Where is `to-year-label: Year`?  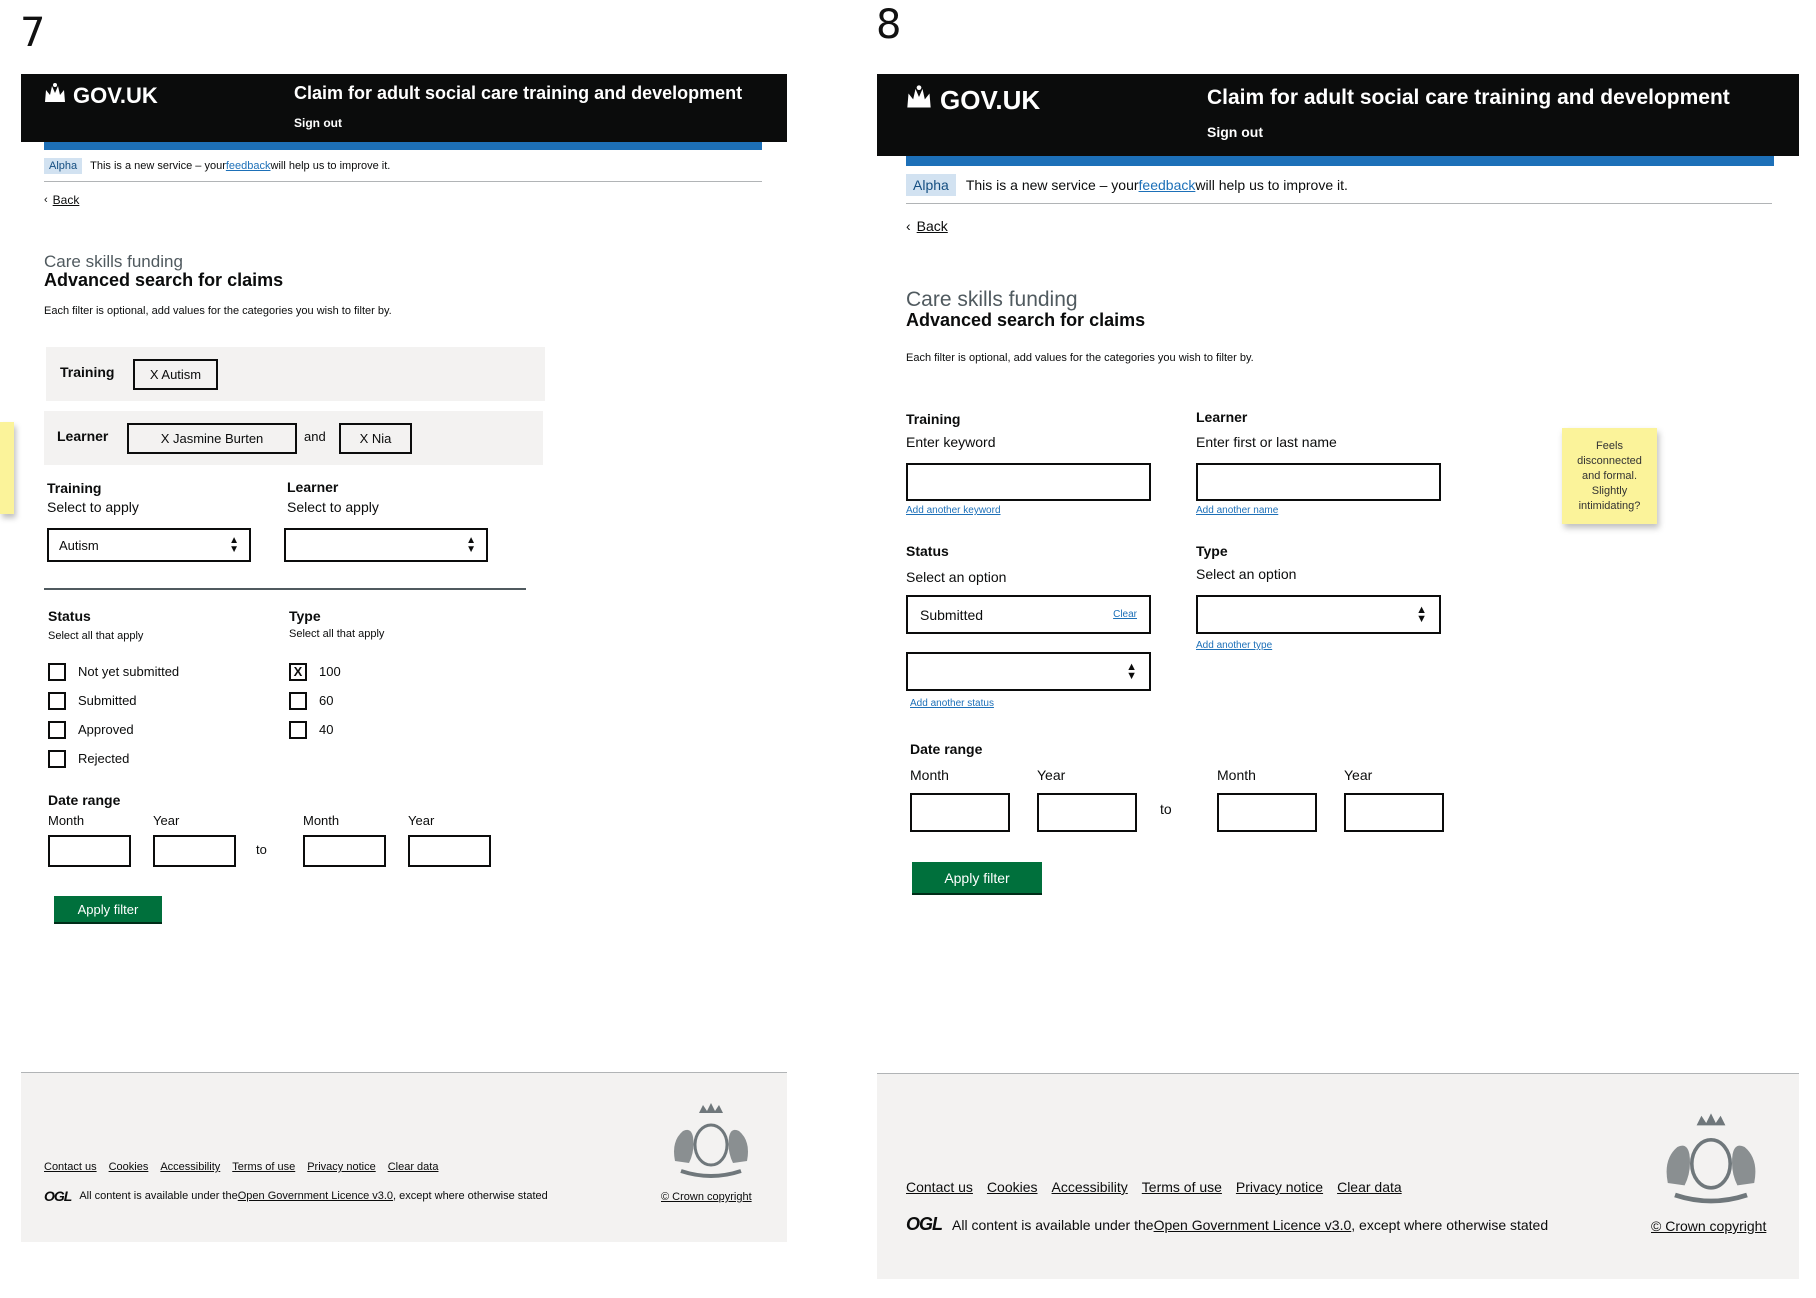 to-year-label: Year is located at coordinates (421, 820).